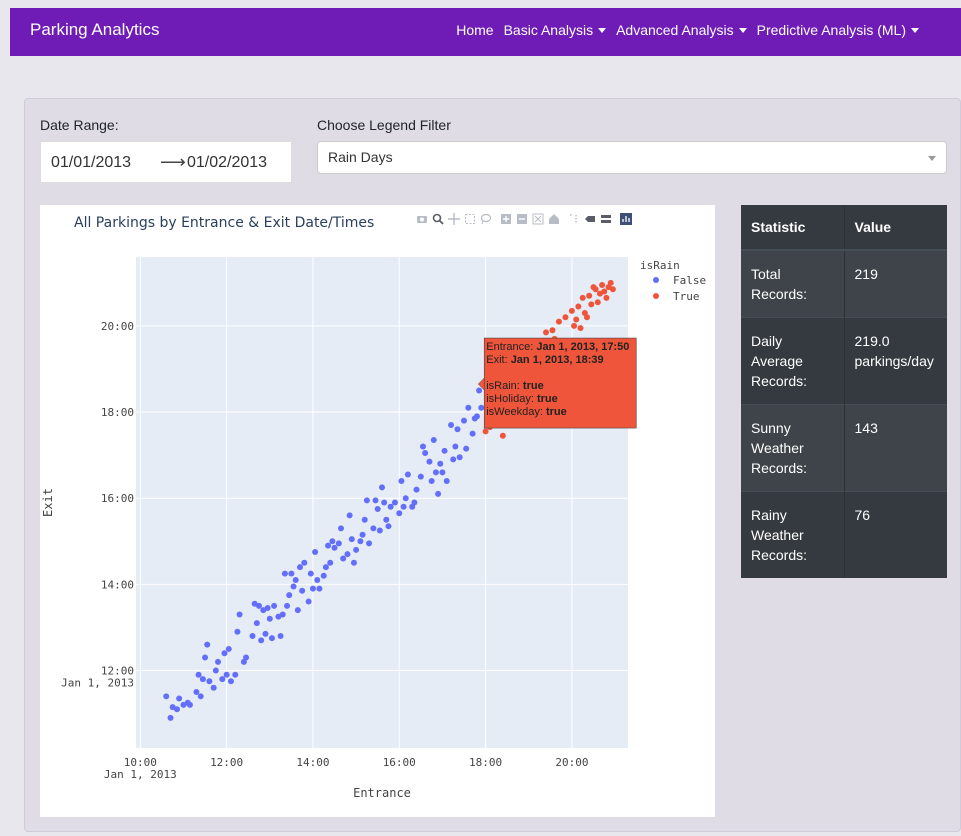 Image resolution: width=961 pixels, height=836 pixels. I want to click on autoscale-icon, so click(538, 219).